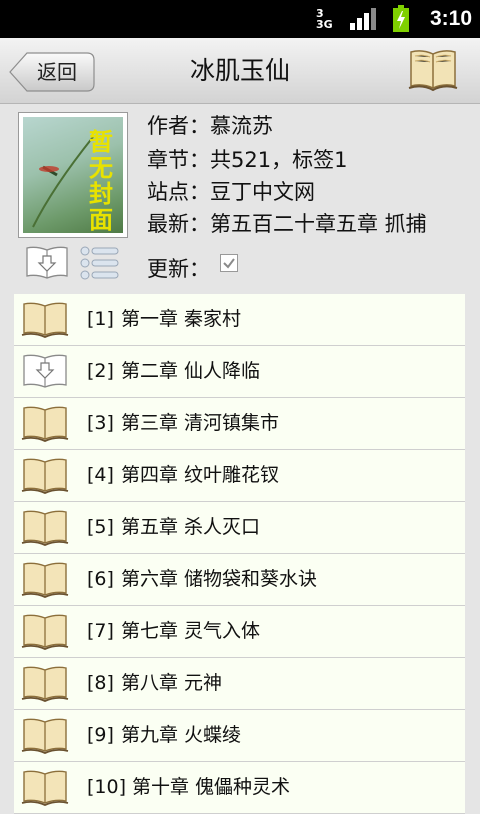 The image size is (480, 814). I want to click on network-type-indicator: 3 3G, so click(324, 19).